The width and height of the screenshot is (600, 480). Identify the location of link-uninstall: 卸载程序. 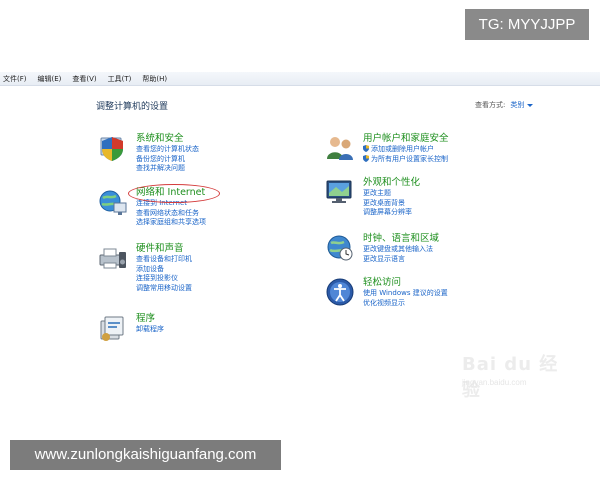
(226, 330).